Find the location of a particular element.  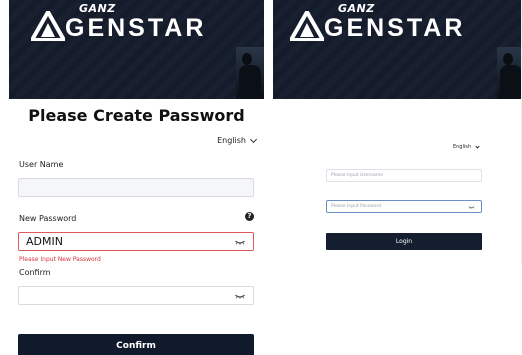

page-title: Please Create Password is located at coordinates (136, 115).